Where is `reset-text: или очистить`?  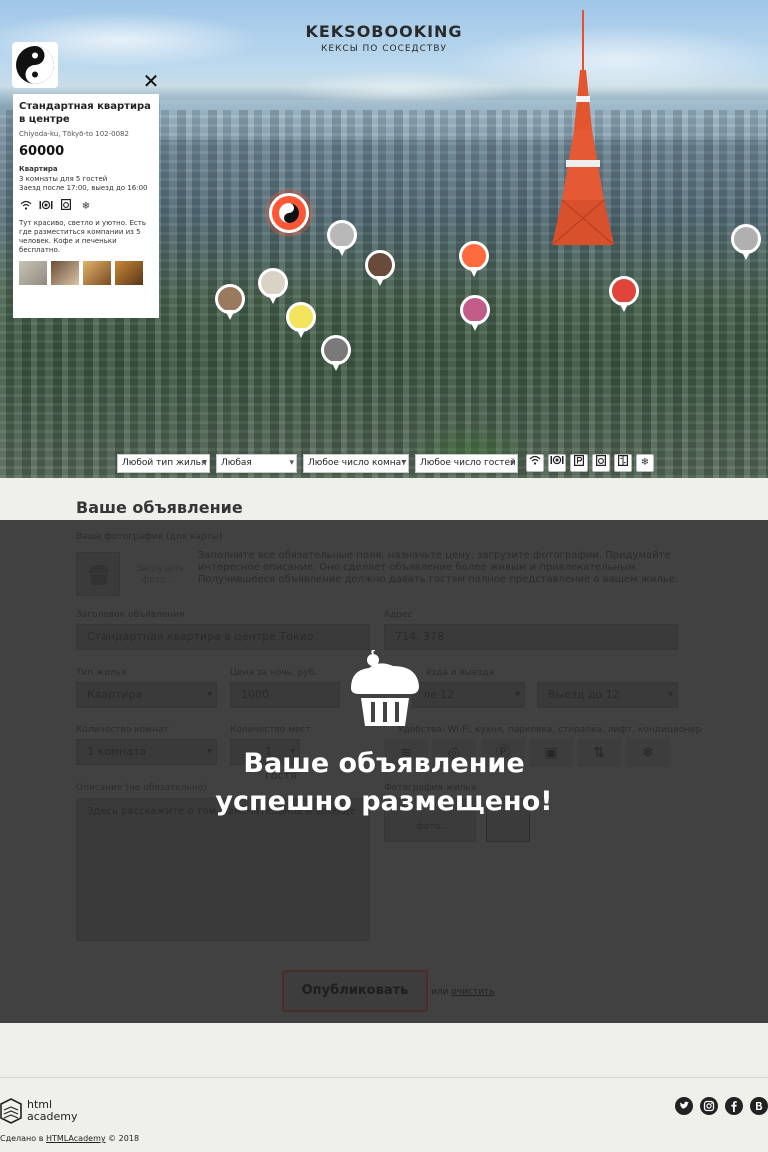 reset-text: или очистить is located at coordinates (463, 992).